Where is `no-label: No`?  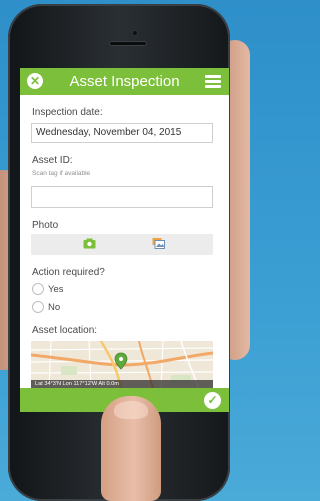 no-label: No is located at coordinates (54, 307).